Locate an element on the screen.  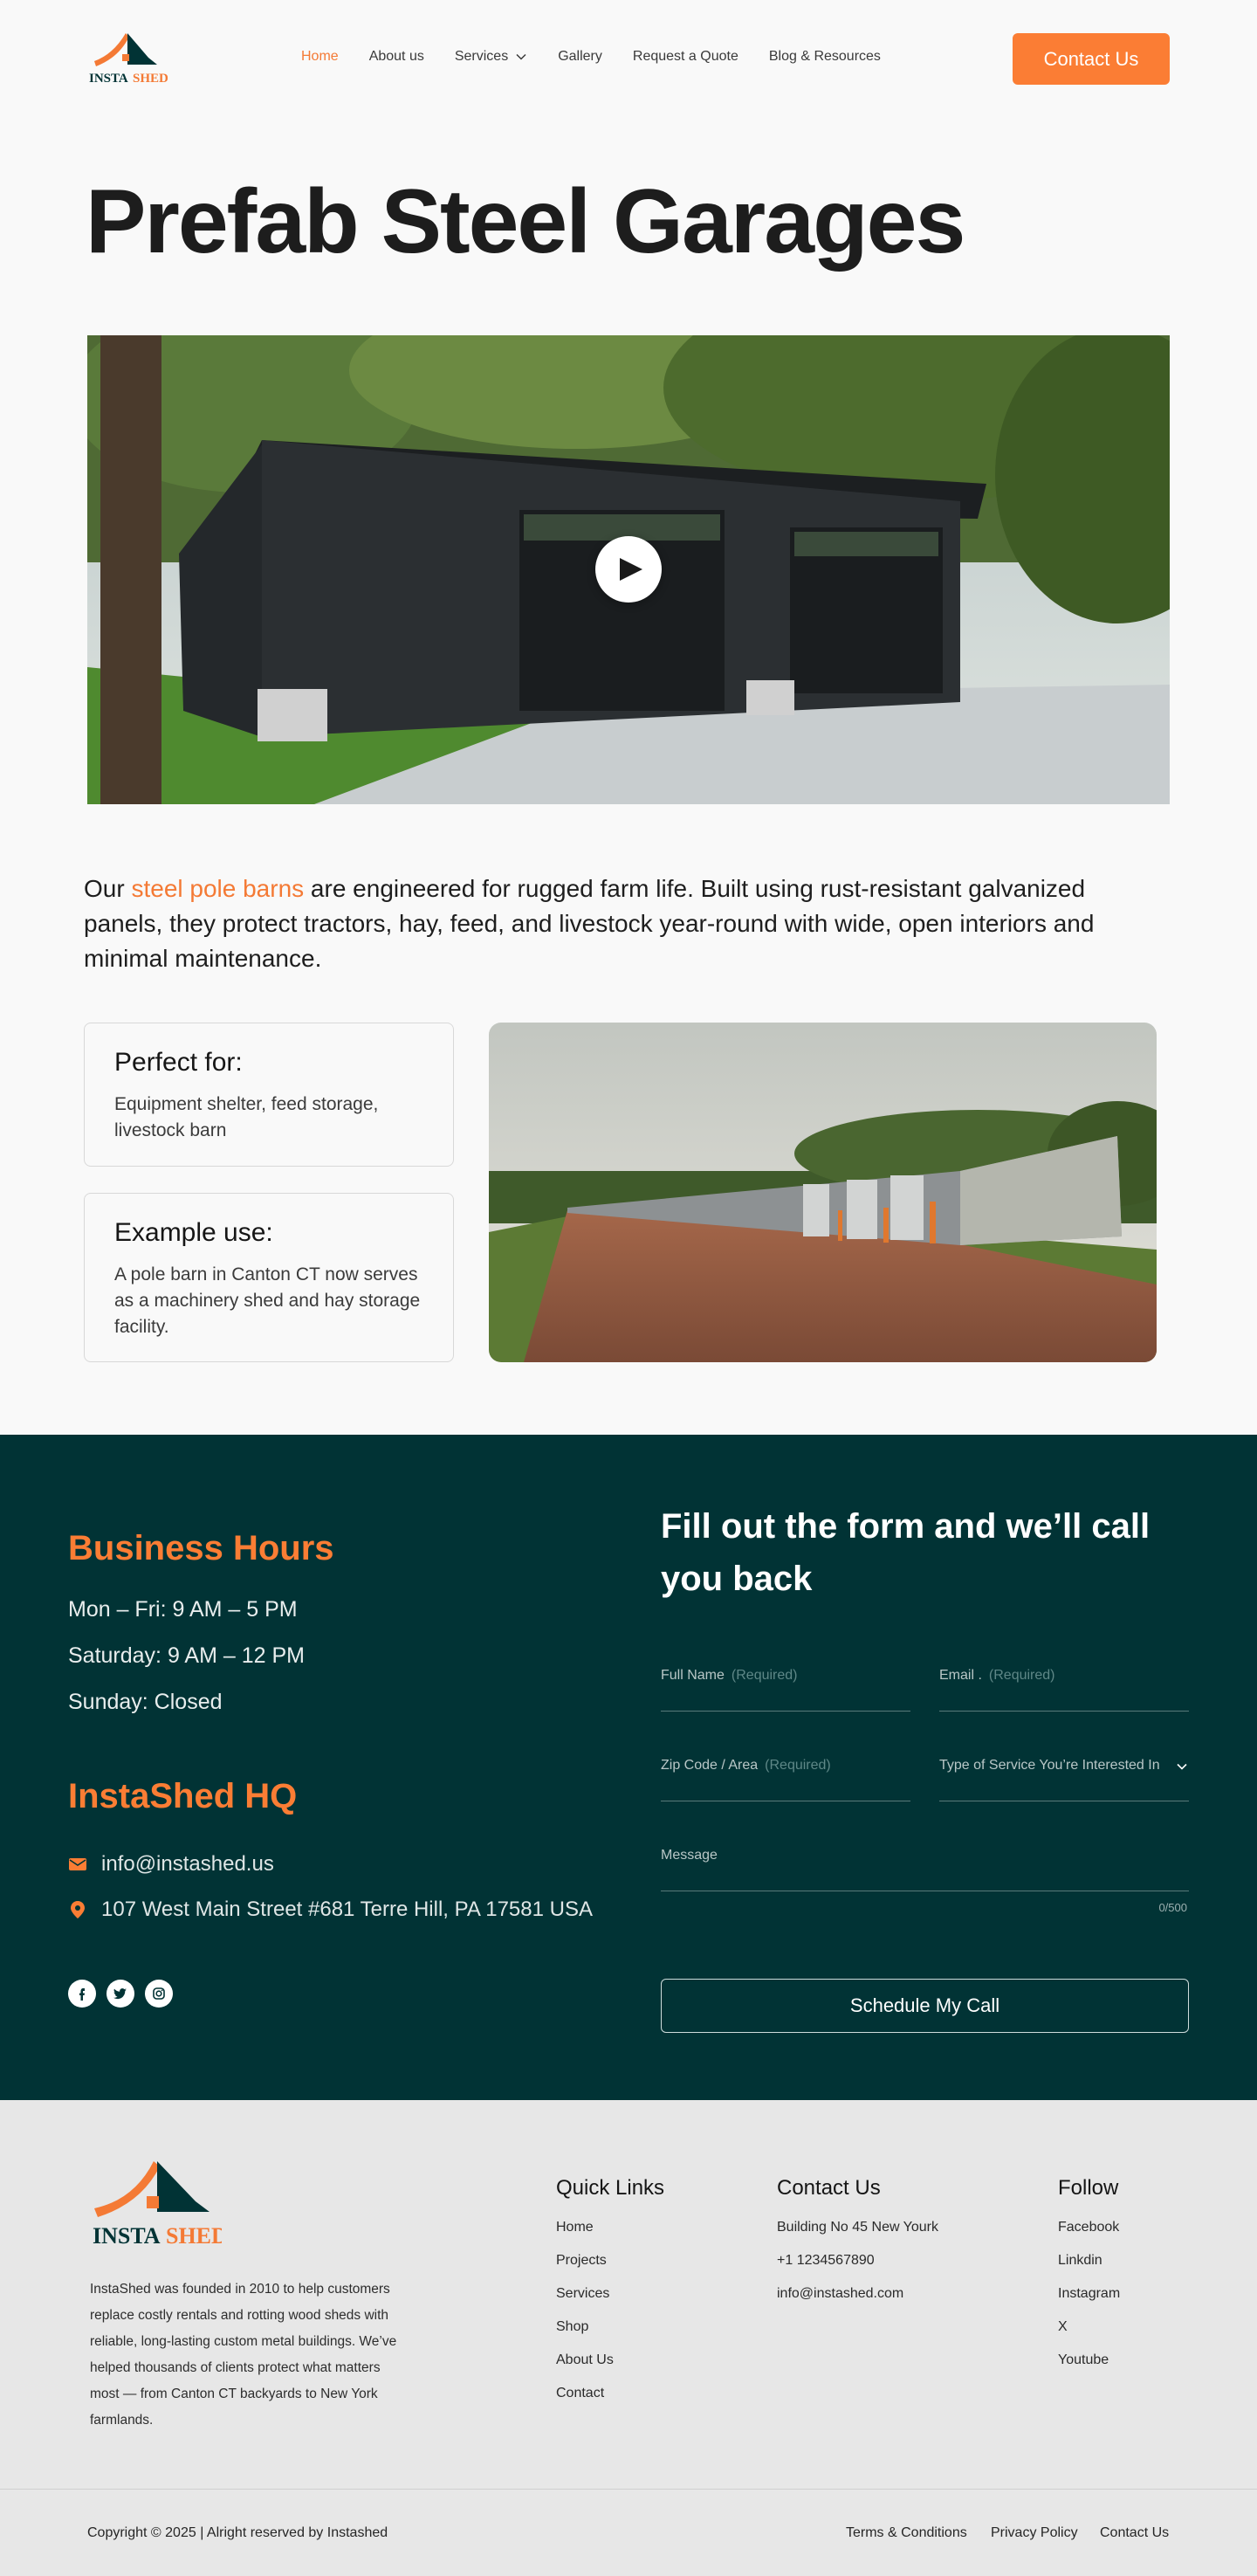
nav-gallery: Gallery is located at coordinates (580, 57).